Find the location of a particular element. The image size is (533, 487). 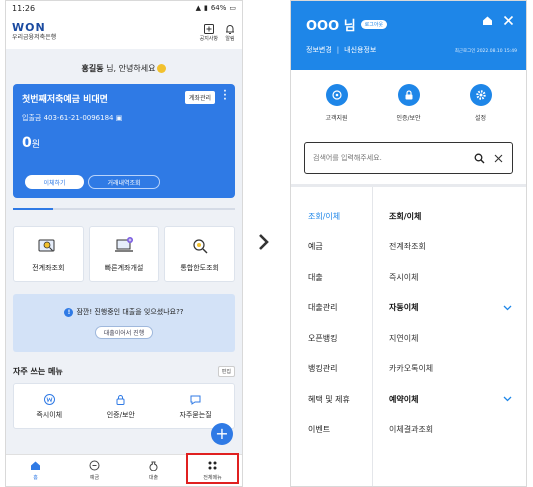

quick-support: 고객지원 is located at coordinates (336, 103).